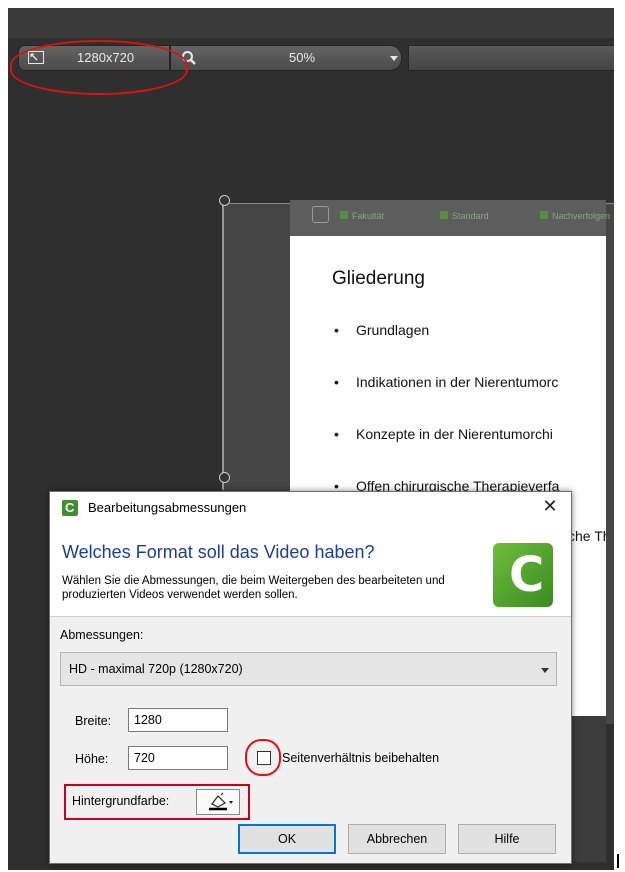  I want to click on dialog-heading: Welches Format soll das Video haben?, so click(218, 552).